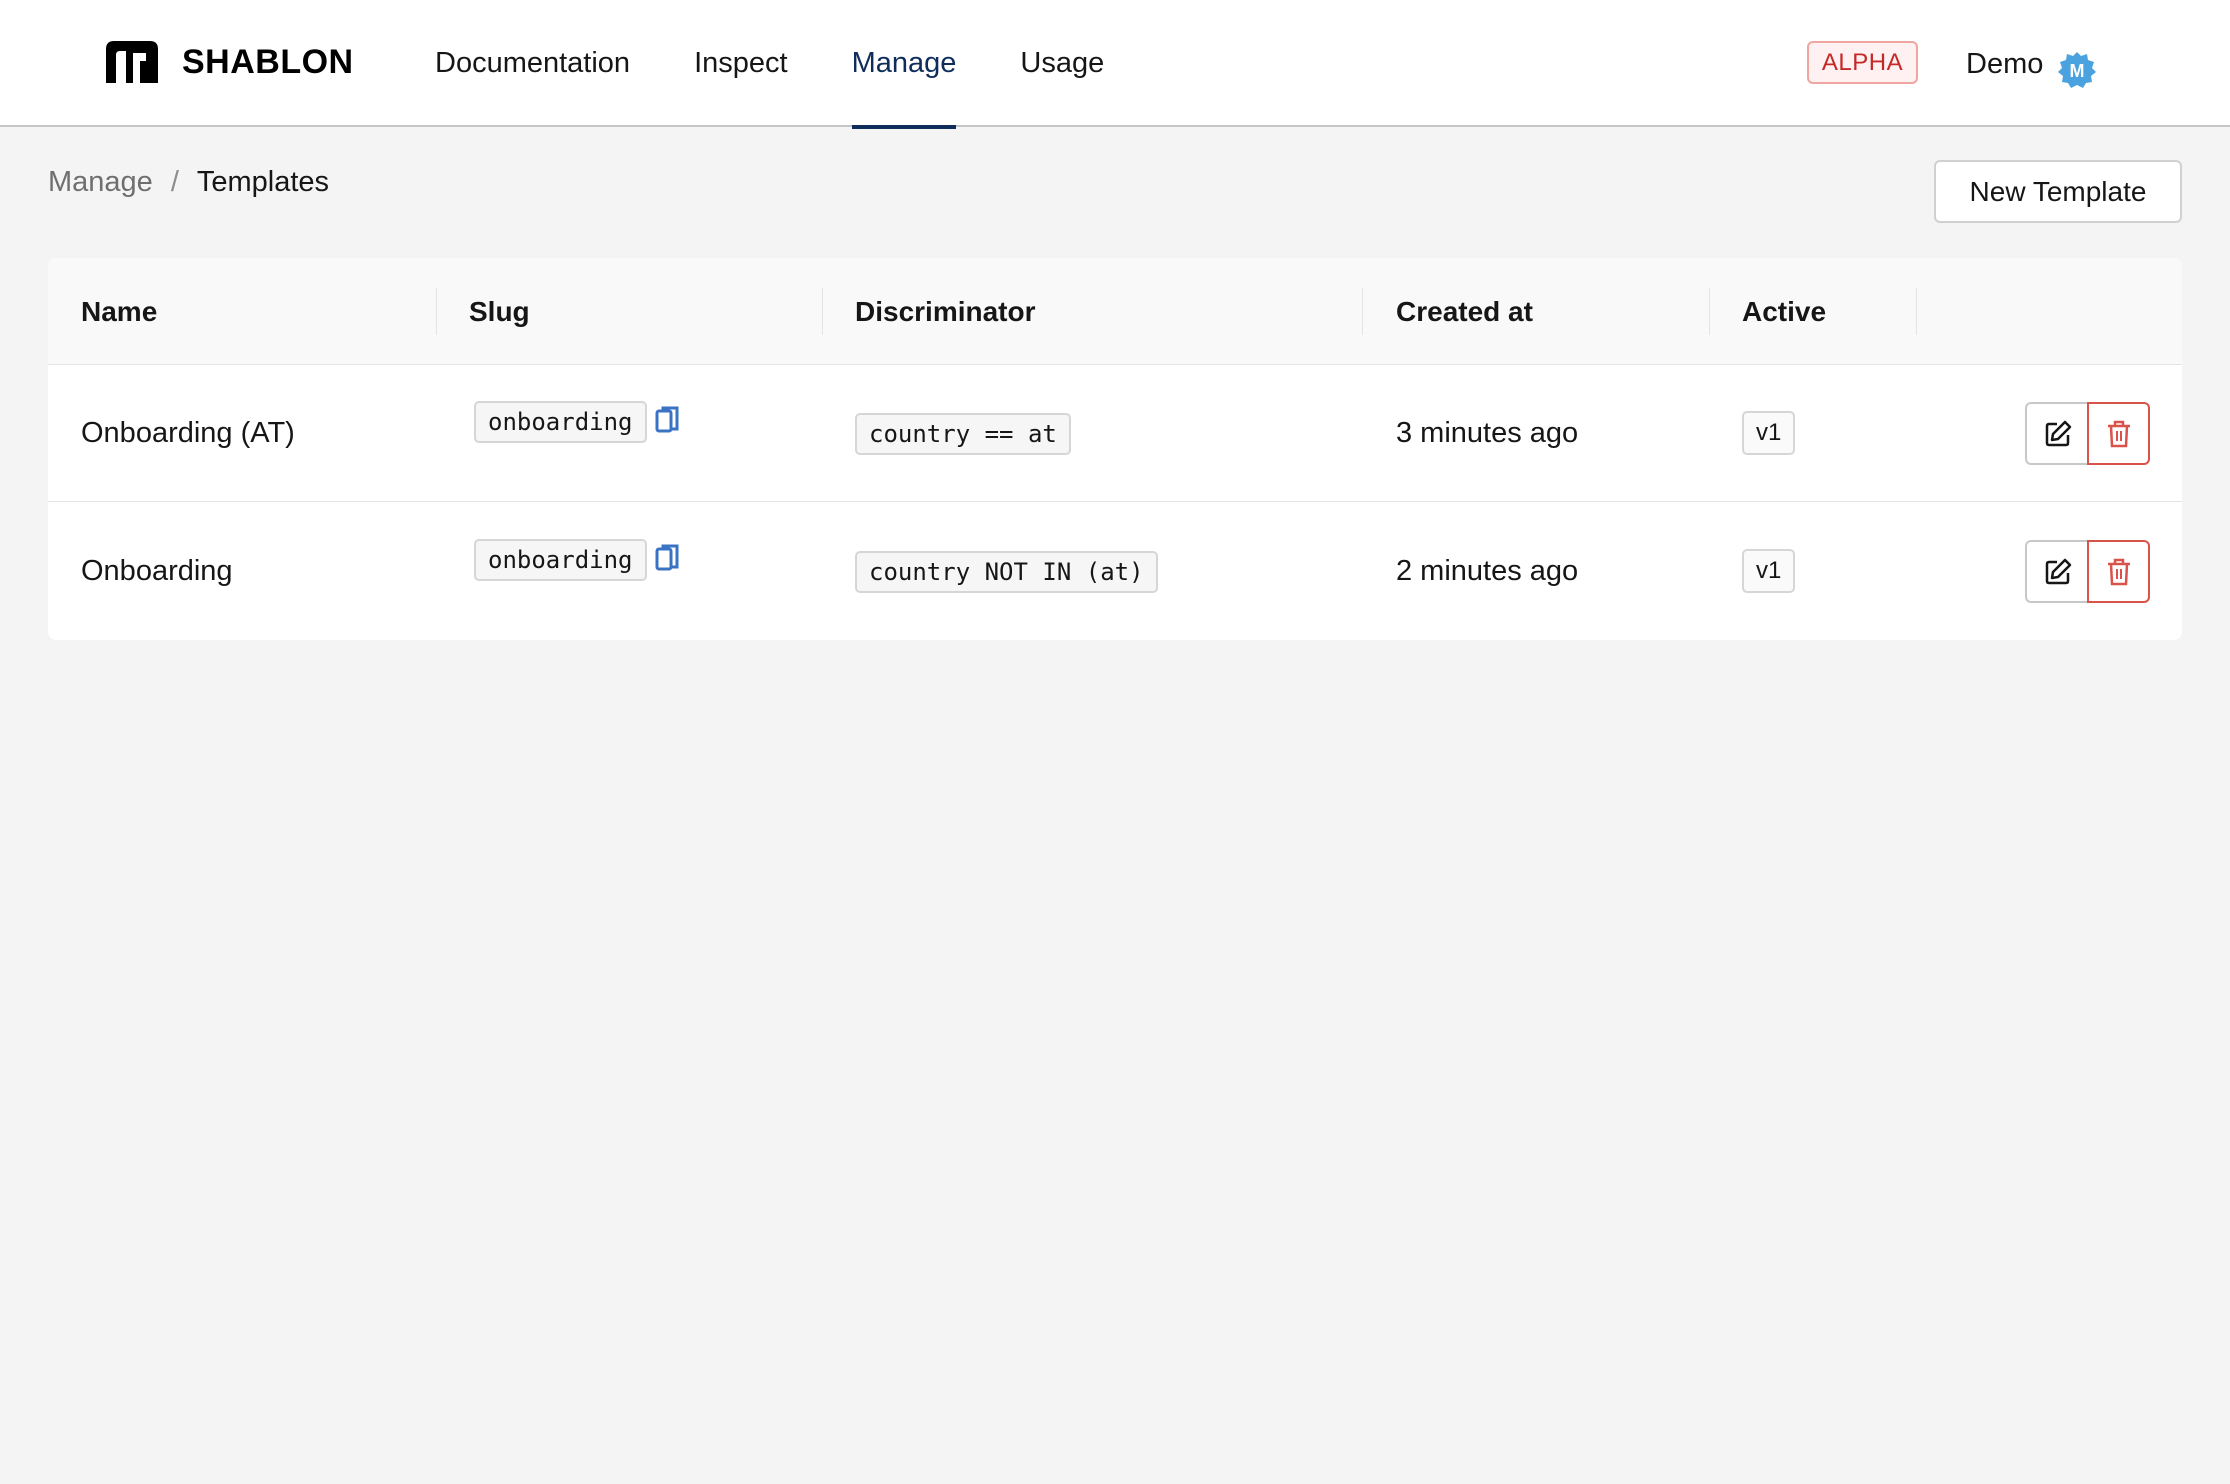 The width and height of the screenshot is (2230, 1484). What do you see at coordinates (100, 182) in the screenshot?
I see `breadcrumb-manage: Manage` at bounding box center [100, 182].